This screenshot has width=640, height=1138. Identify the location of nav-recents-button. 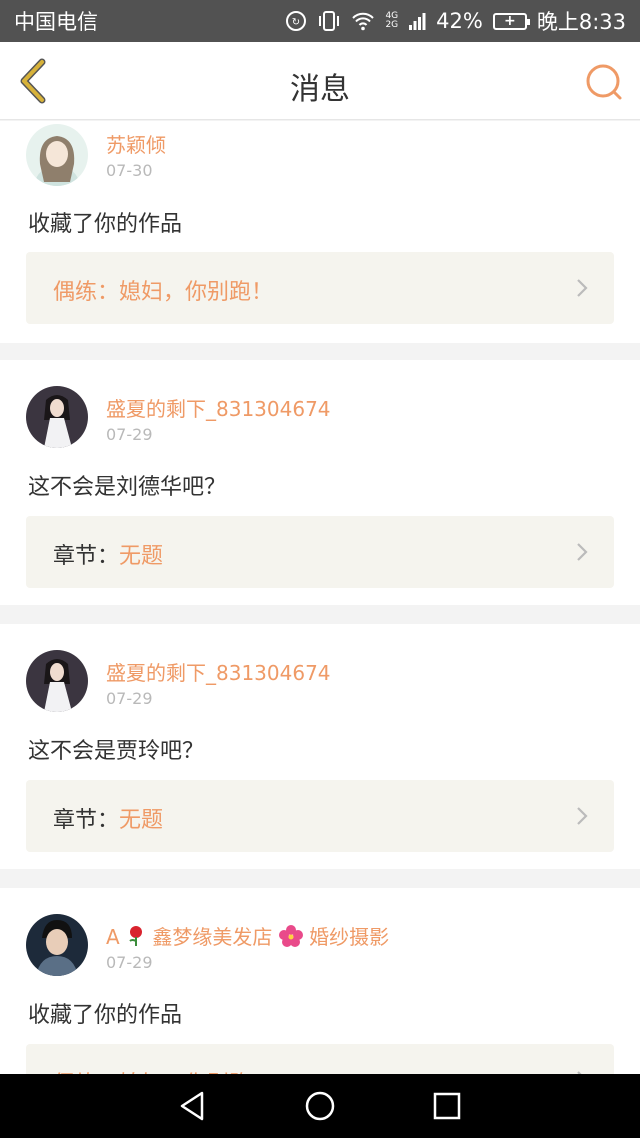
(447, 1106).